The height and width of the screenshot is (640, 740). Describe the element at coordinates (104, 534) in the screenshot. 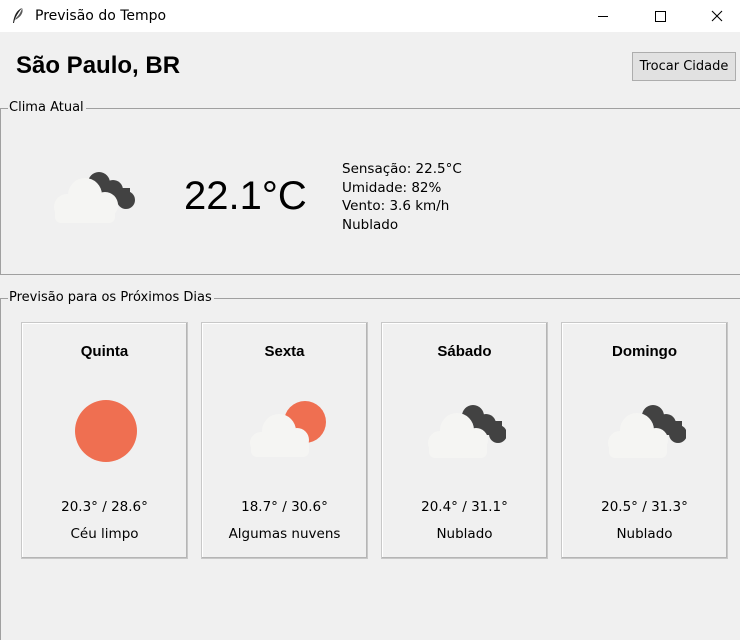

I see `forecast-desc: Céu limpo` at that location.